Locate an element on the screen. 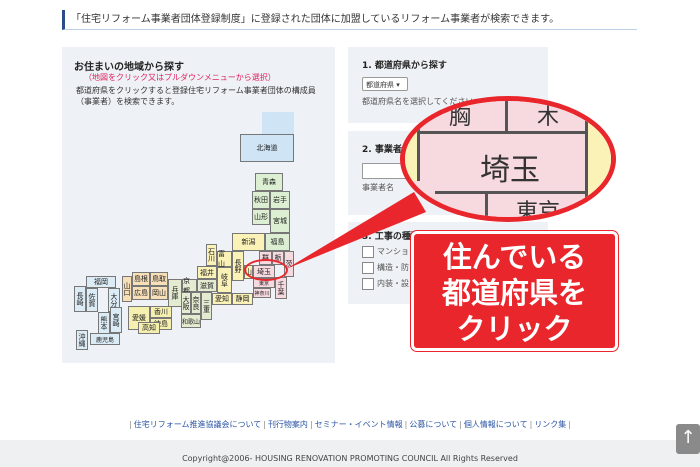 Image resolution: width=700 pixels, height=467 pixels. footer-link-privacy: 個人情報について is located at coordinates (496, 424).